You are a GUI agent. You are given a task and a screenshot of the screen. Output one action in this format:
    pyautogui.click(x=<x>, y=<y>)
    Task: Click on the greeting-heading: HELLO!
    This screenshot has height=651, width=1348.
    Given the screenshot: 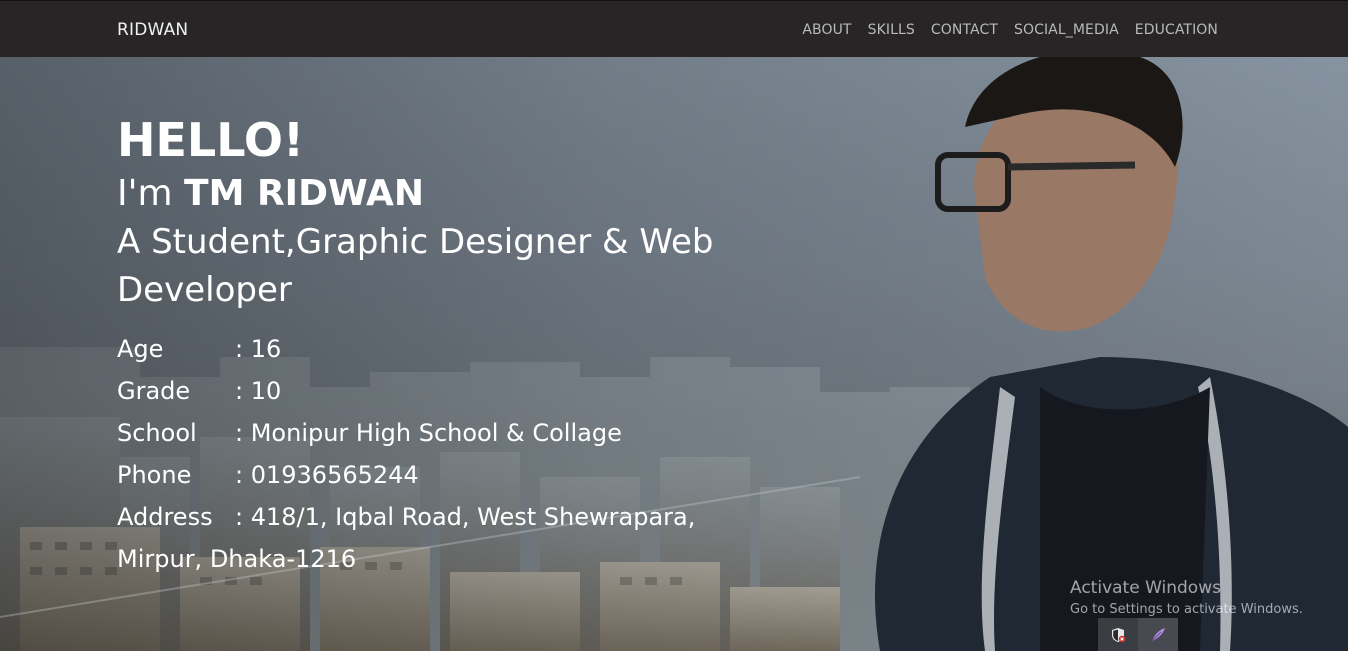 What is the action you would take?
    pyautogui.click(x=210, y=140)
    